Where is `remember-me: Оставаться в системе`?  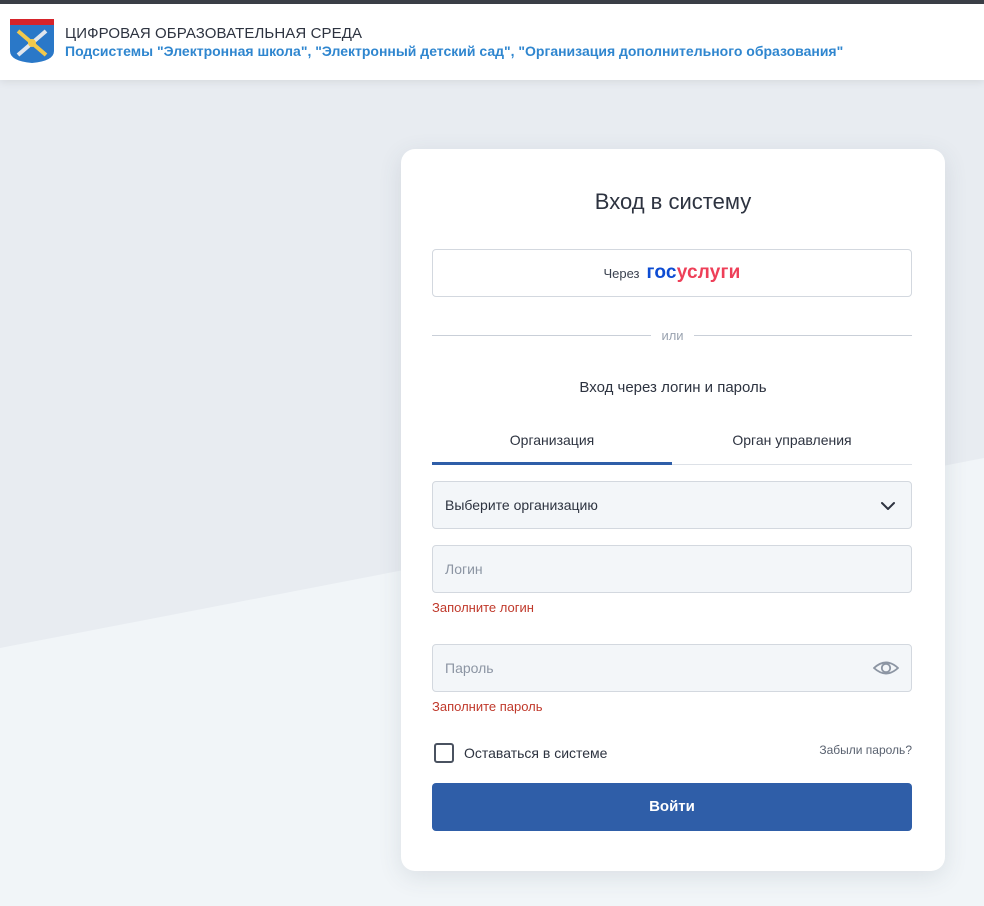 remember-me: Оставаться в системе is located at coordinates (520, 753).